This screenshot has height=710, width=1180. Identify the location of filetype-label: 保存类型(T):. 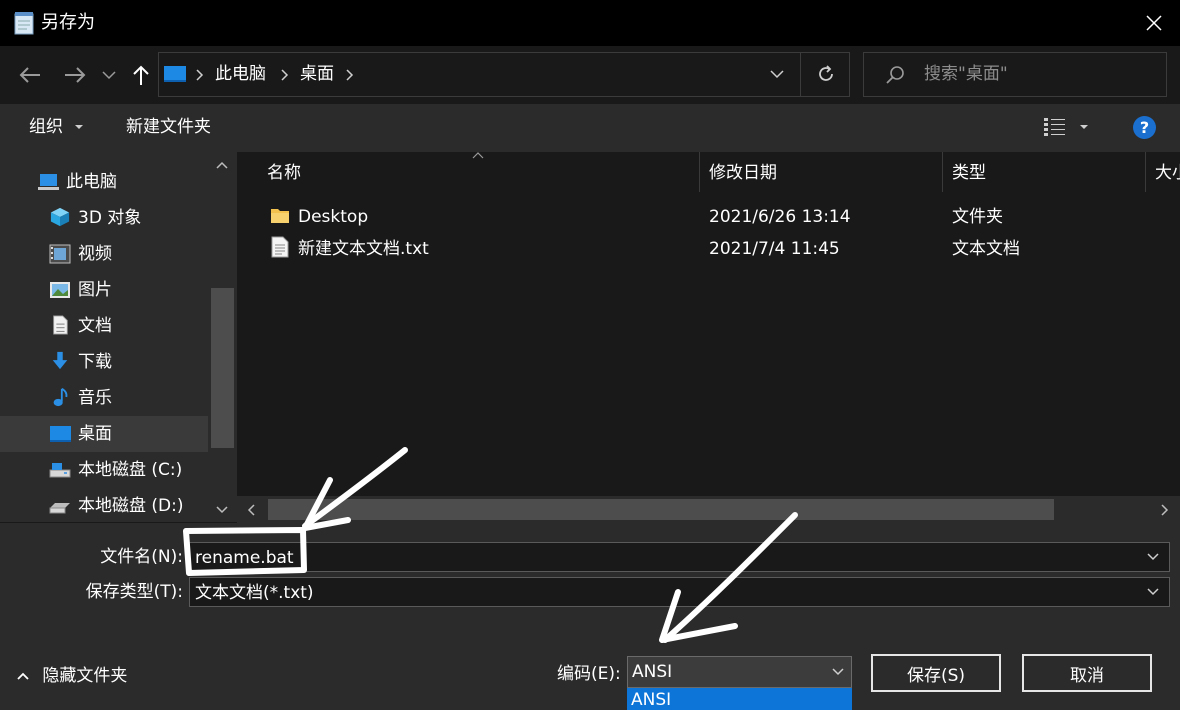
(134, 592).